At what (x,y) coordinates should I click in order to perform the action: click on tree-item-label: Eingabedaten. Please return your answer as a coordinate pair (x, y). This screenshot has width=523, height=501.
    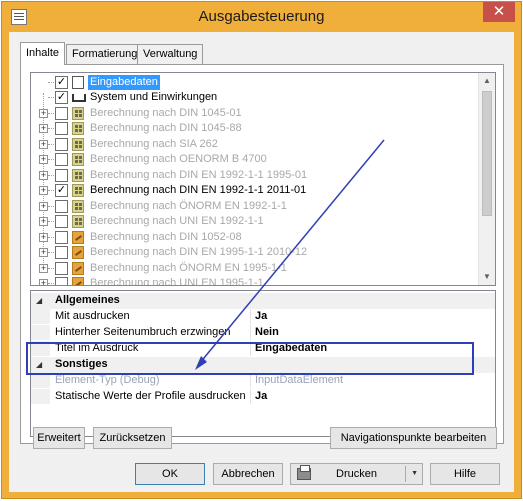
    Looking at the image, I should click on (124, 82).